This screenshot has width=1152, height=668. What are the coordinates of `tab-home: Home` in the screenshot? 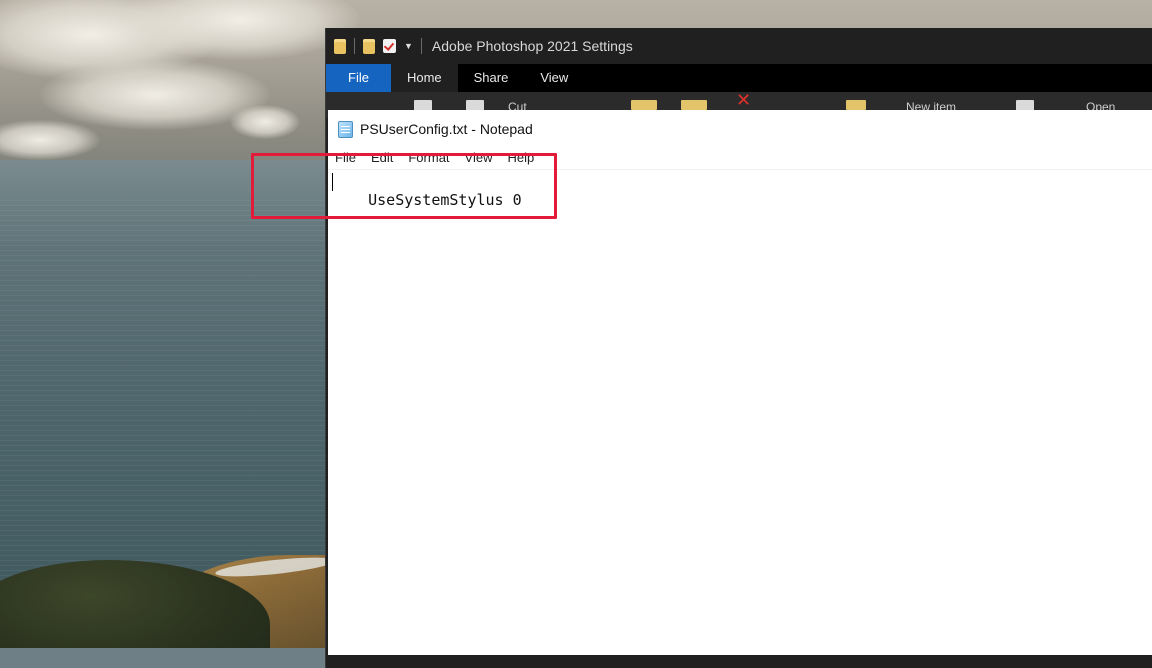 It's located at (424, 78).